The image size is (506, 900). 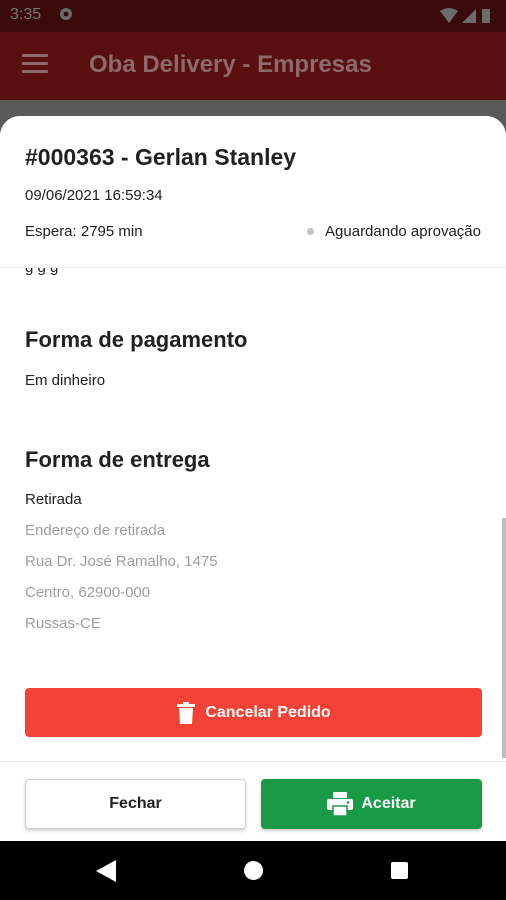 I want to click on delivery-type: Retirada, so click(x=53, y=499).